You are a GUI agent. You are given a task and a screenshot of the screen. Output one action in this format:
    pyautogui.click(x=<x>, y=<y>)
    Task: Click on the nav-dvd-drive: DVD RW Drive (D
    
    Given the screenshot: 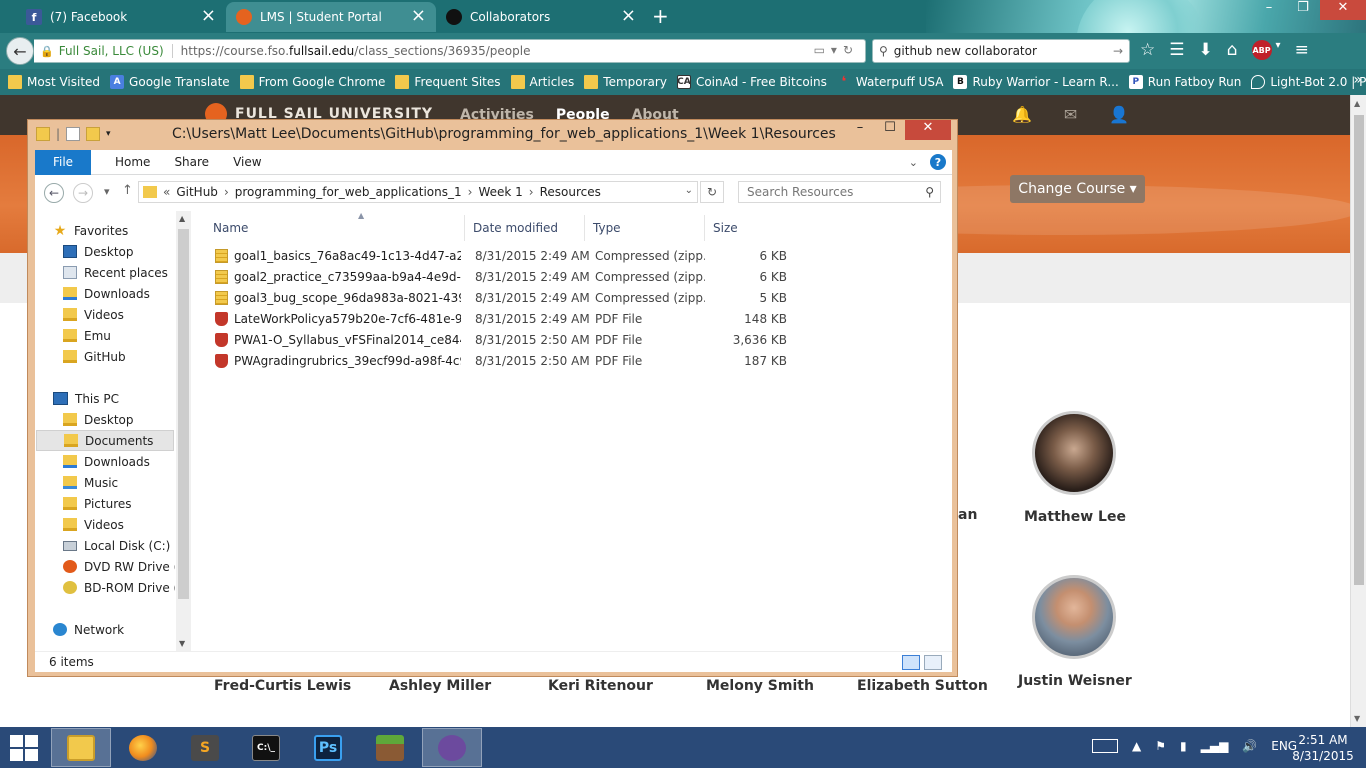 What is the action you would take?
    pyautogui.click(x=119, y=566)
    